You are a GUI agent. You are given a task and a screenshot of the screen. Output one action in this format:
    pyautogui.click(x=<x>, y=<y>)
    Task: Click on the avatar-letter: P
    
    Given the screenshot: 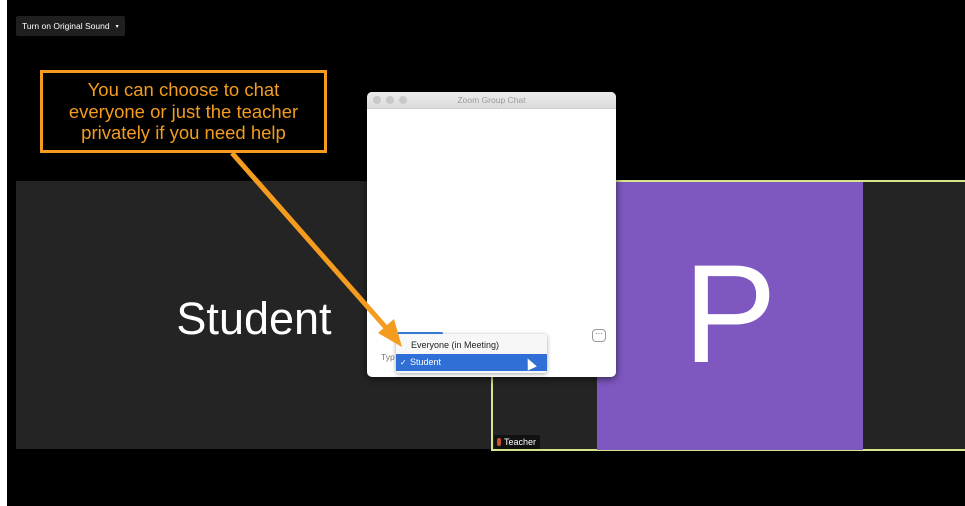 What is the action you would take?
    pyautogui.click(x=730, y=313)
    